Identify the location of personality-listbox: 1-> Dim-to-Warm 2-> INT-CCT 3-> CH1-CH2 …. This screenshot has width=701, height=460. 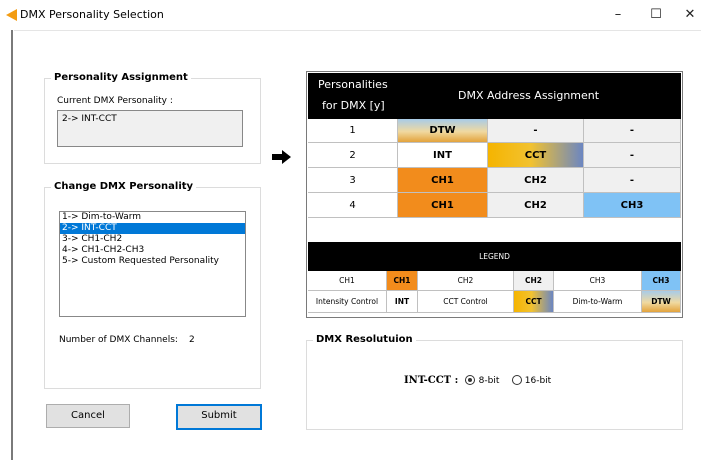
(152, 264).